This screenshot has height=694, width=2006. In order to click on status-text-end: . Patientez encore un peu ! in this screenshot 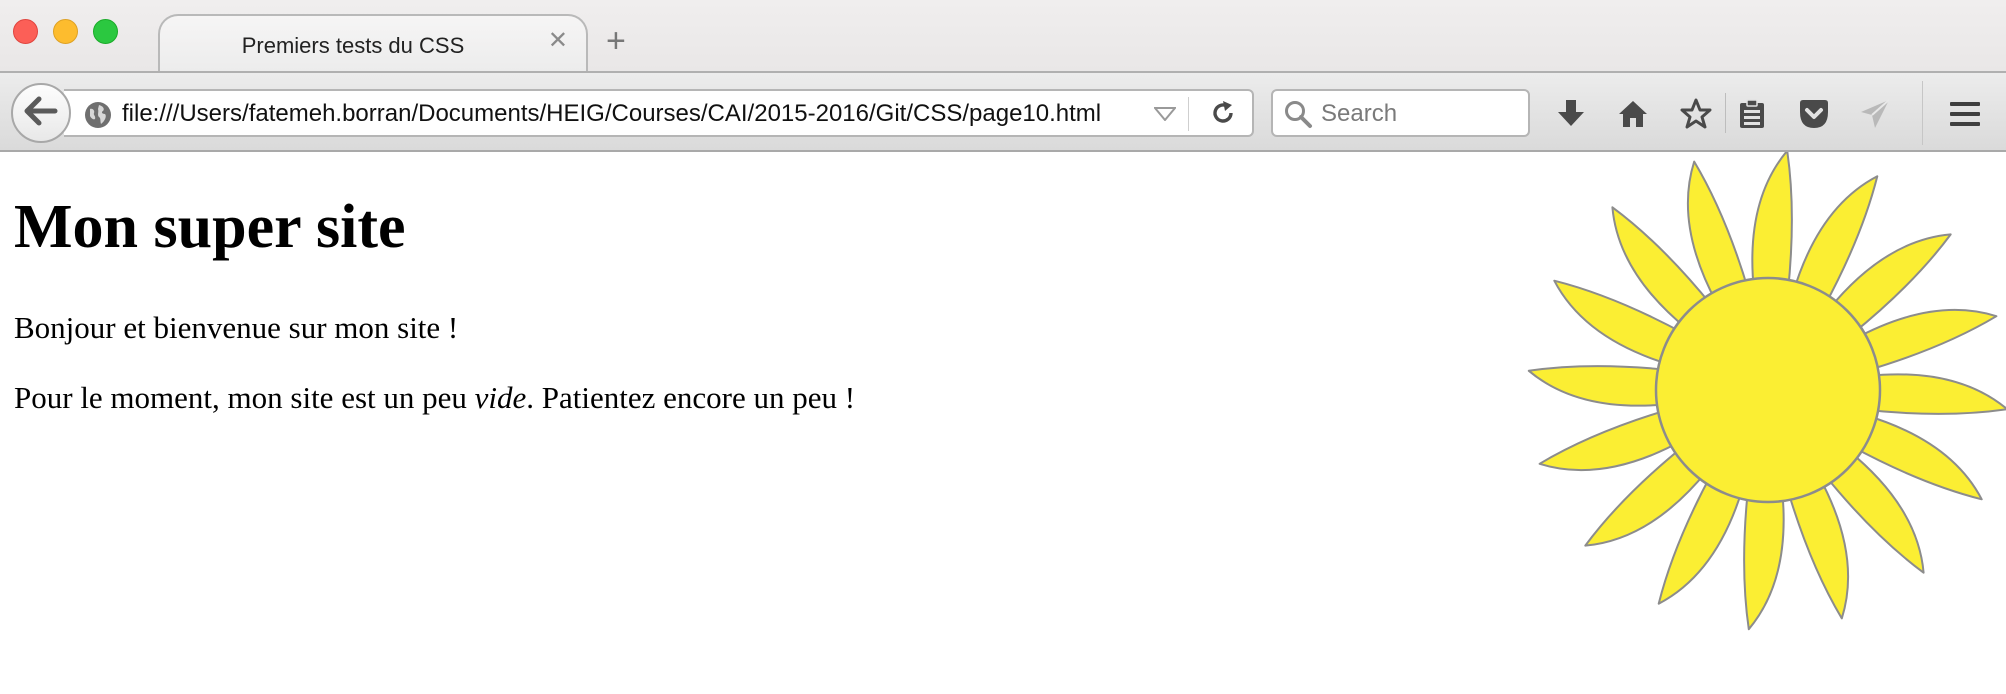, I will do `click(691, 397)`.